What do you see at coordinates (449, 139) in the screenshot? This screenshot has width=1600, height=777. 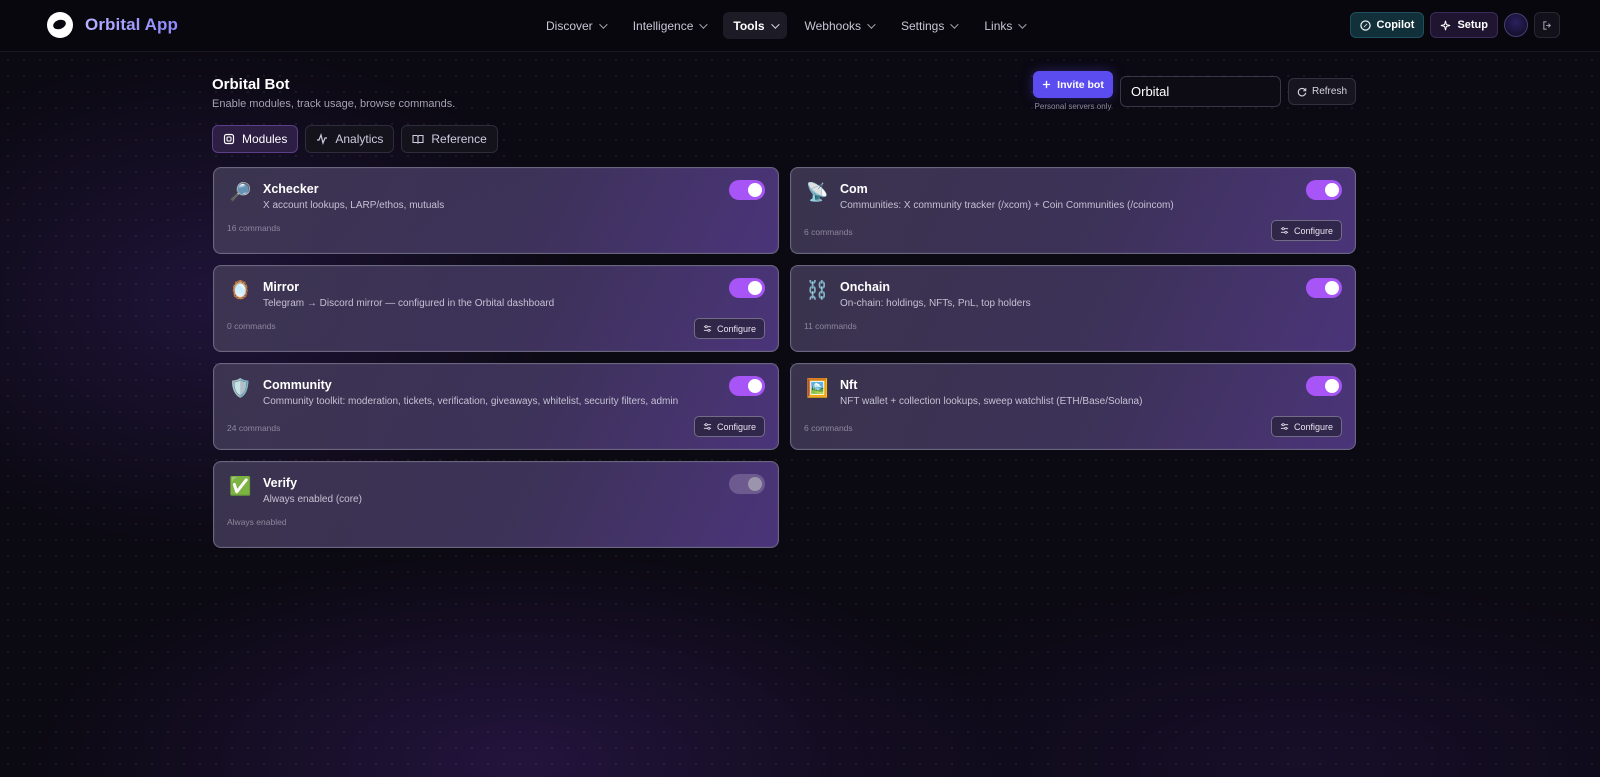 I see `tab-reference: Reference` at bounding box center [449, 139].